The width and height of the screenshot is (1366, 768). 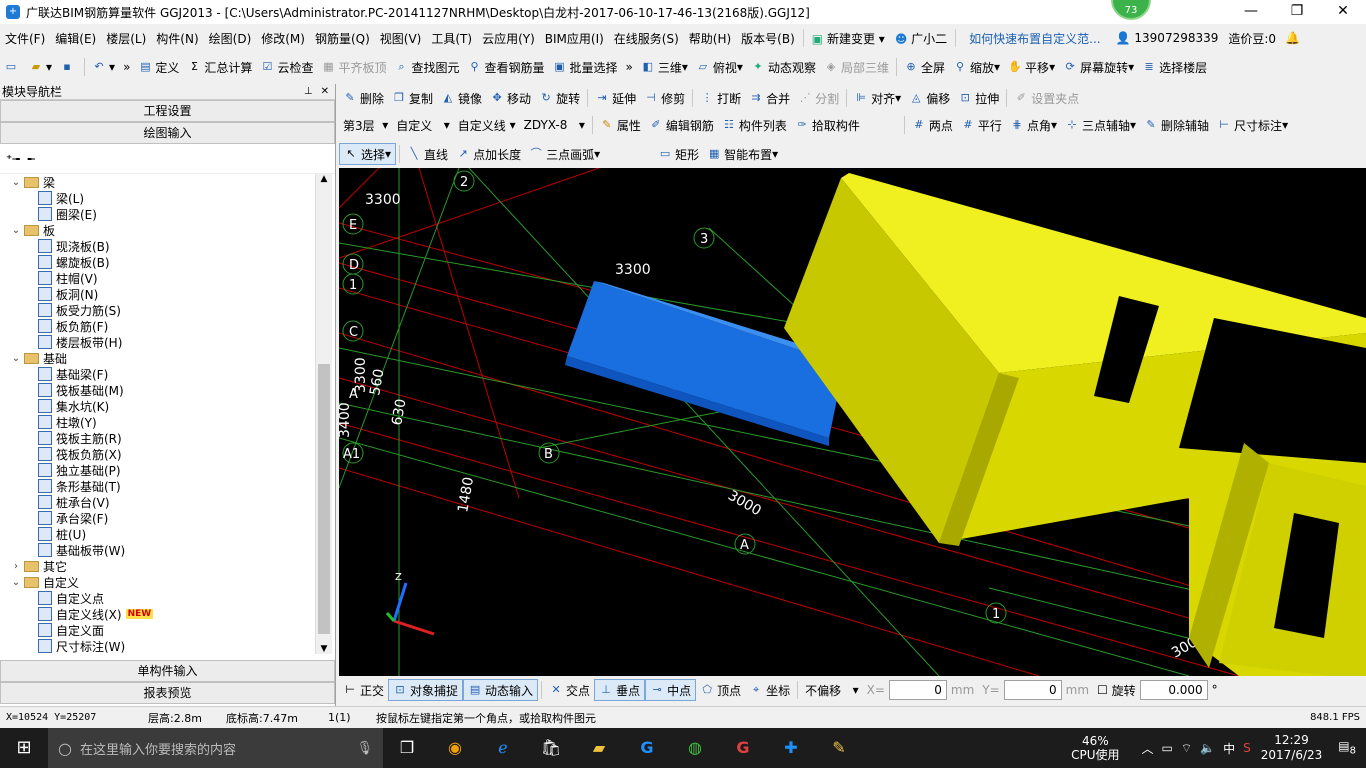 I want to click on ime-indicator: 中, so click(x=1229, y=748).